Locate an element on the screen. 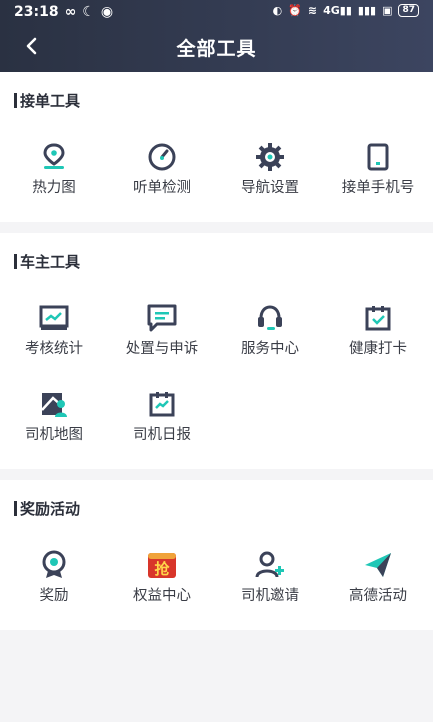  tool-appeal: 处置与申诉 is located at coordinates (162, 330).